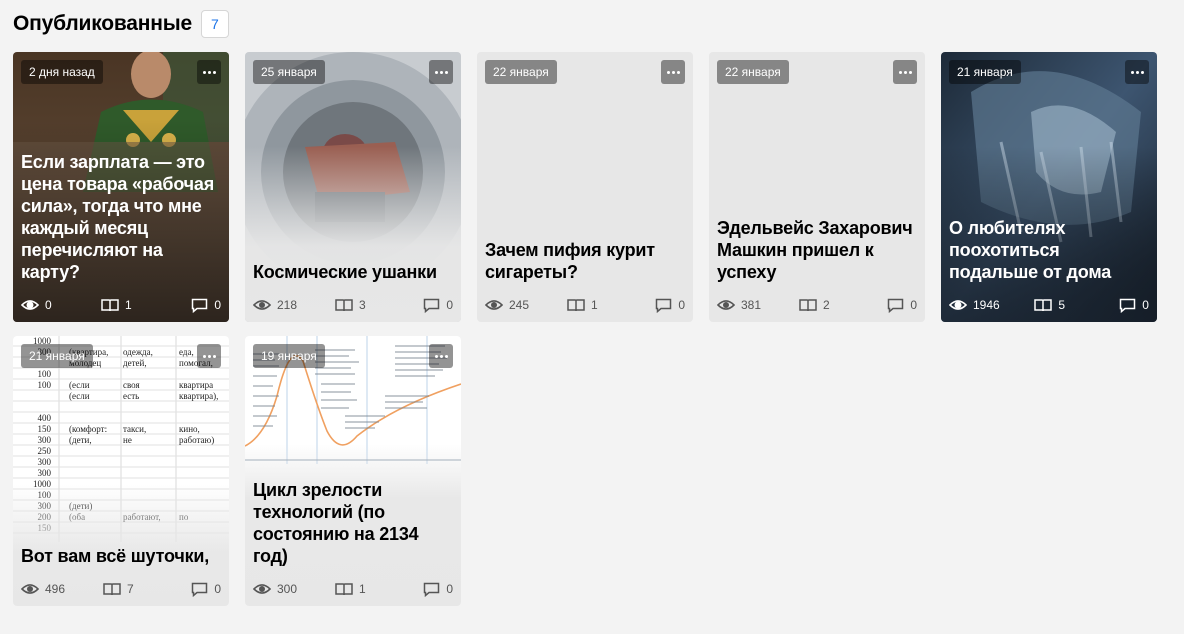 This screenshot has height=634, width=1184. What do you see at coordinates (586, 261) in the screenshot?
I see `article-title: Зачем пифия курит сигареты?` at bounding box center [586, 261].